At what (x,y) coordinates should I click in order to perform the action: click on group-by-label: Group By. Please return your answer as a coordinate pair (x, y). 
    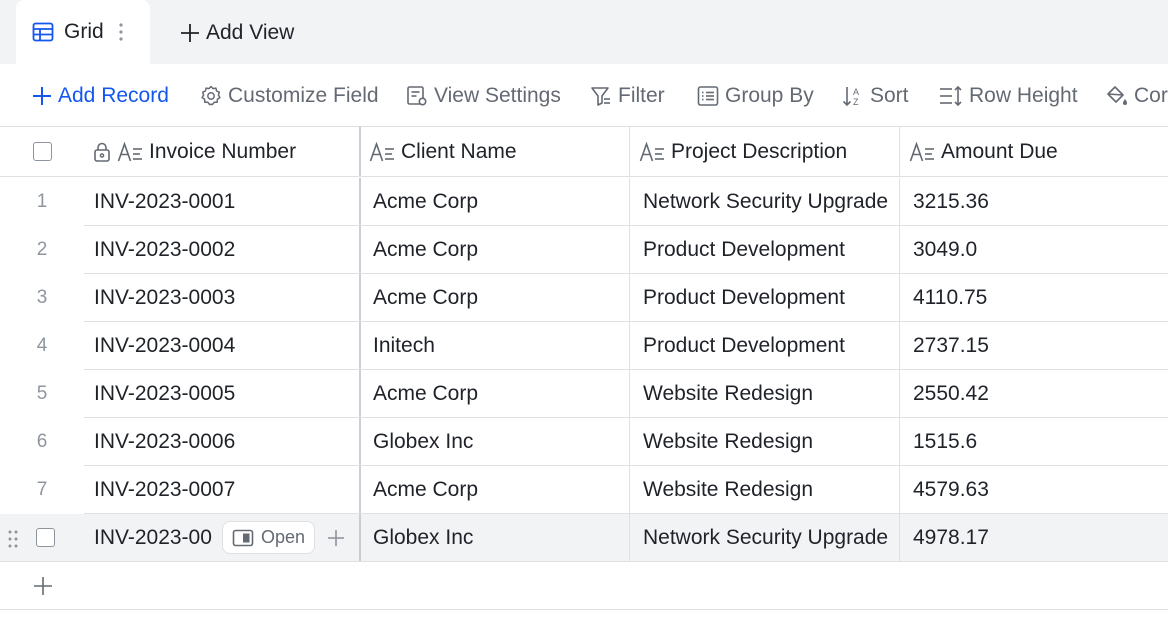
    Looking at the image, I should click on (769, 95).